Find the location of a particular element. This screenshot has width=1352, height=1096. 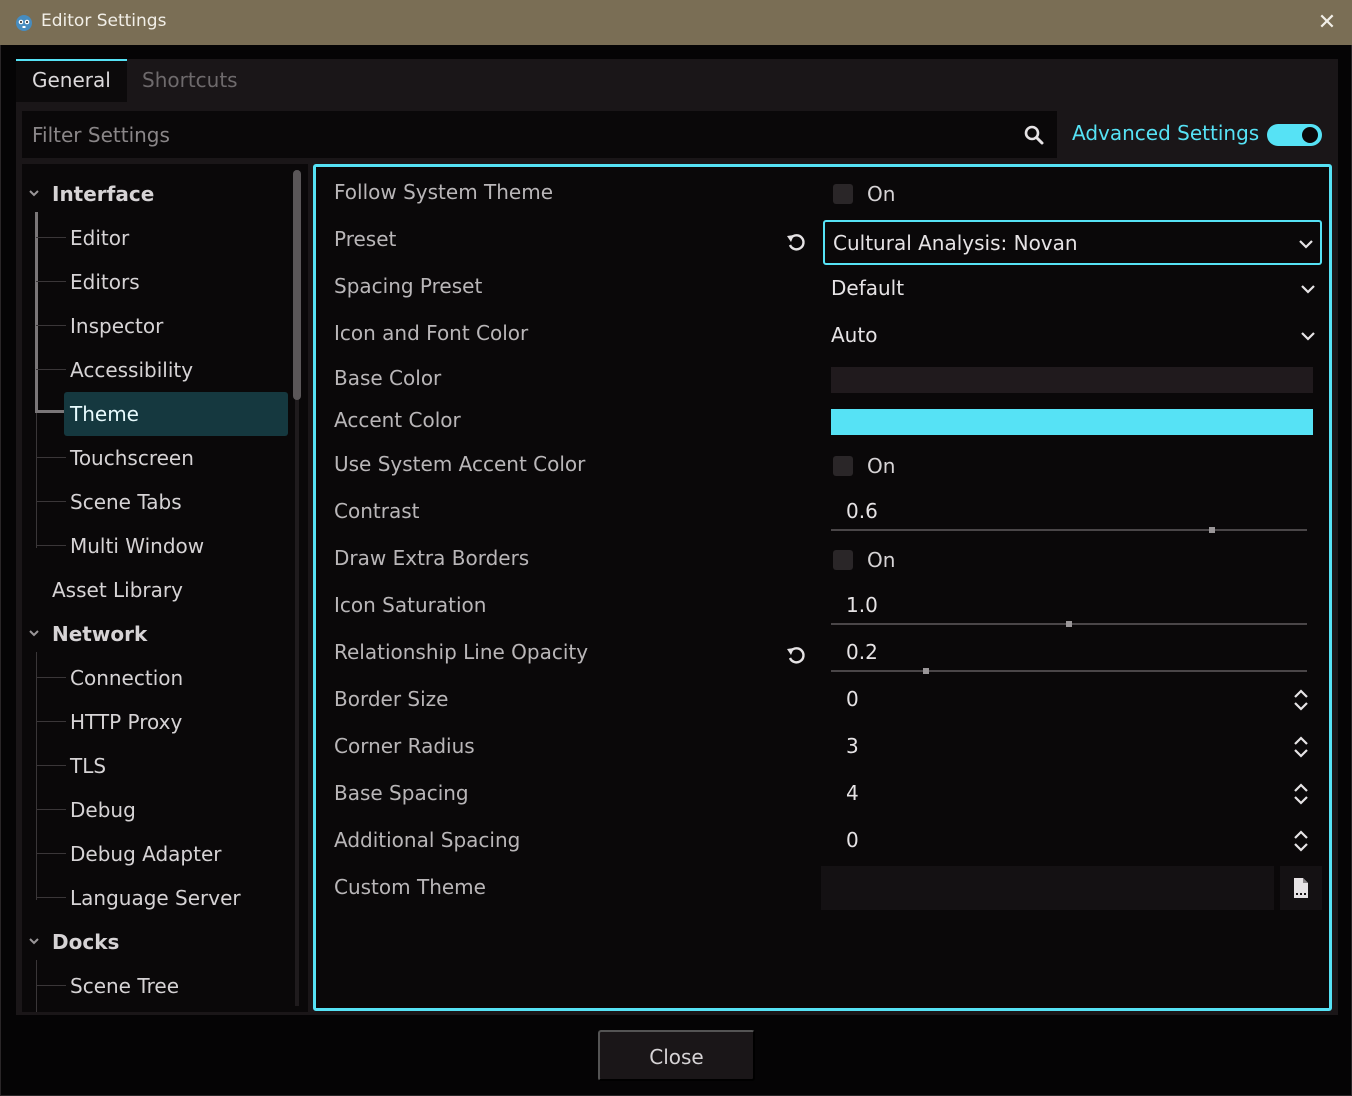

tree-category-docks: Docks is located at coordinates (74, 942).